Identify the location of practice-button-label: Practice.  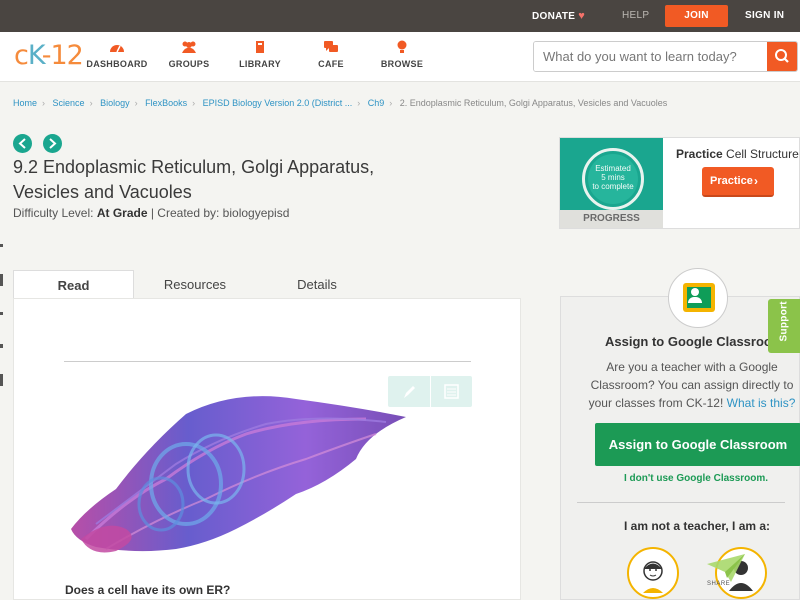
(731, 181).